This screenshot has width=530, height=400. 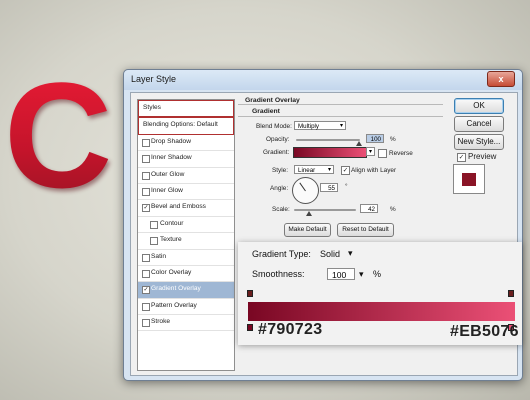 I want to click on cancel-button: Cancel, so click(x=479, y=124).